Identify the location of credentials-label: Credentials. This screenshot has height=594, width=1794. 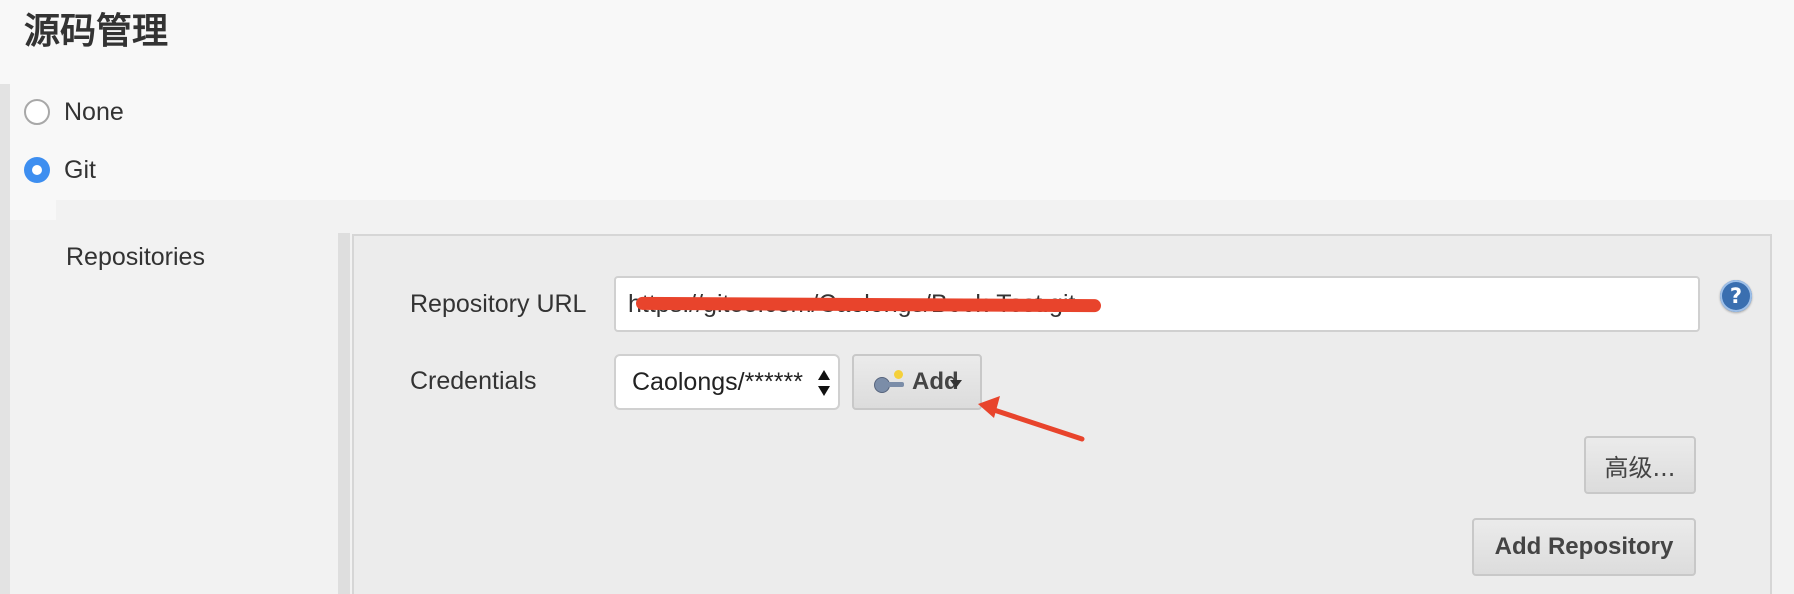
(473, 381).